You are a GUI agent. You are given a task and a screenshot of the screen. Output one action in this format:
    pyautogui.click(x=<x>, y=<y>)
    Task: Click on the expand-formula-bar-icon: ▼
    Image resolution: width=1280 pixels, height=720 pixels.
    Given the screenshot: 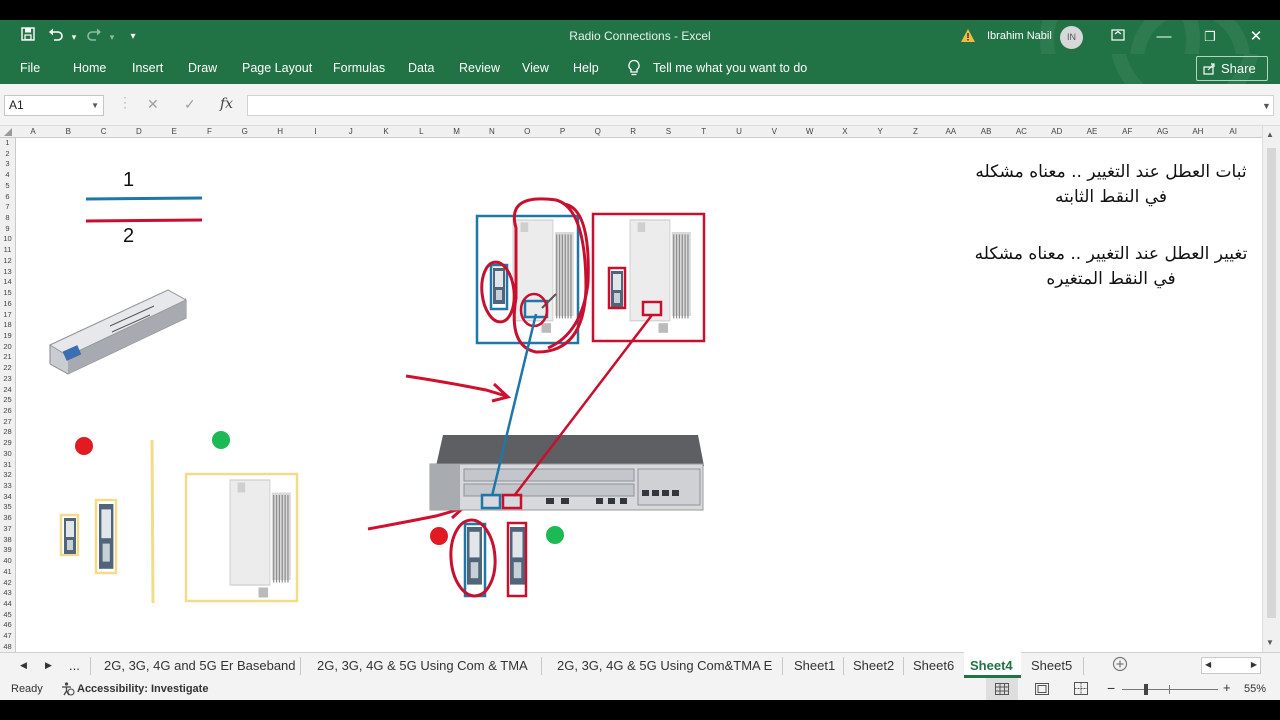 What is the action you would take?
    pyautogui.click(x=1268, y=106)
    